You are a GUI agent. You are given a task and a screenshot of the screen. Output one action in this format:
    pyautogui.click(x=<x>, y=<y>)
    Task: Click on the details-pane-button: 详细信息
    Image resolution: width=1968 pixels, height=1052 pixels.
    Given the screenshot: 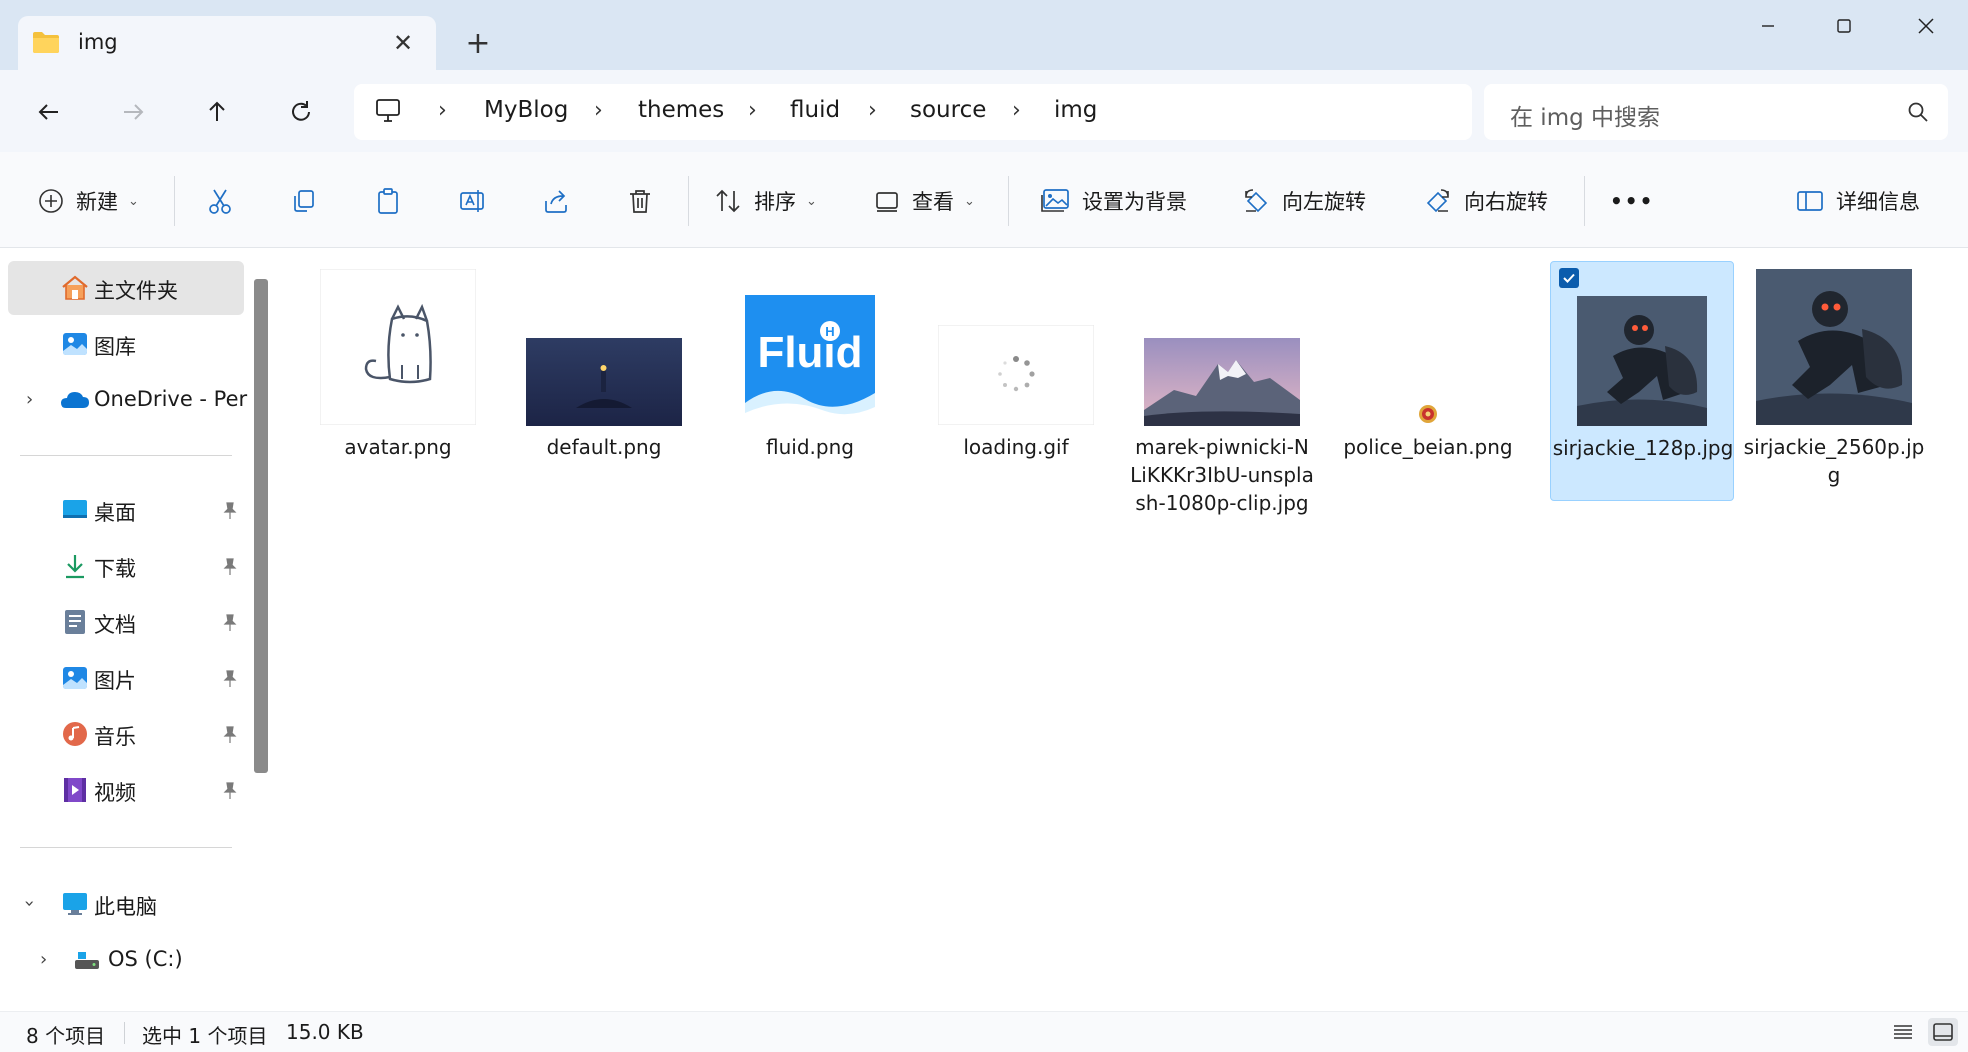 What is the action you would take?
    pyautogui.click(x=1858, y=201)
    